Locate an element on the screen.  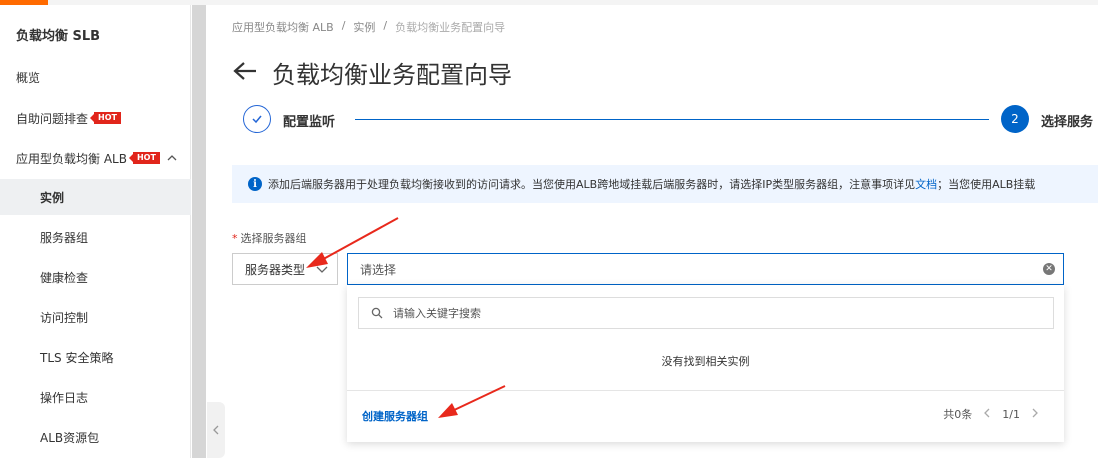
search-placeholder: 请输入关键字搜索 is located at coordinates (437, 313).